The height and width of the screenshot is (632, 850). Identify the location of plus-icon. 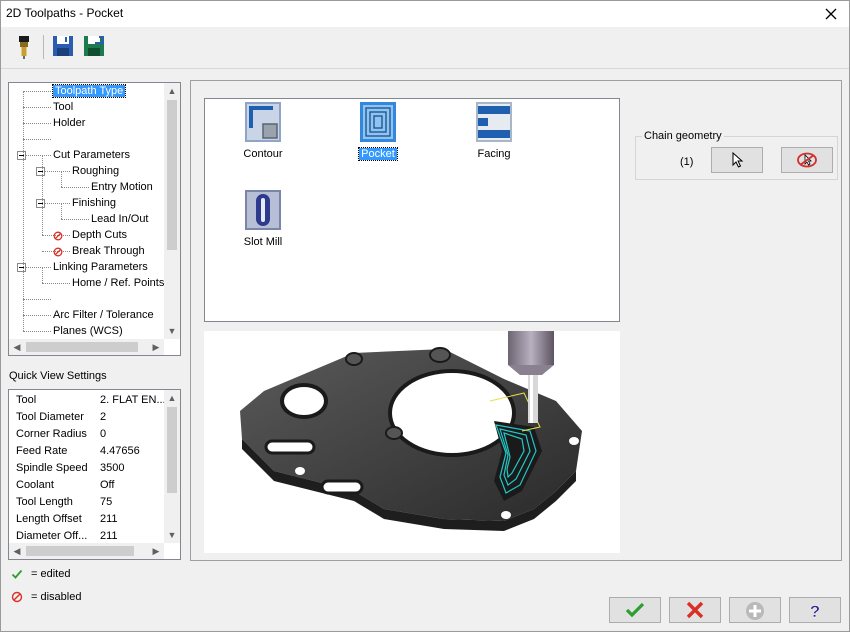
(755, 611).